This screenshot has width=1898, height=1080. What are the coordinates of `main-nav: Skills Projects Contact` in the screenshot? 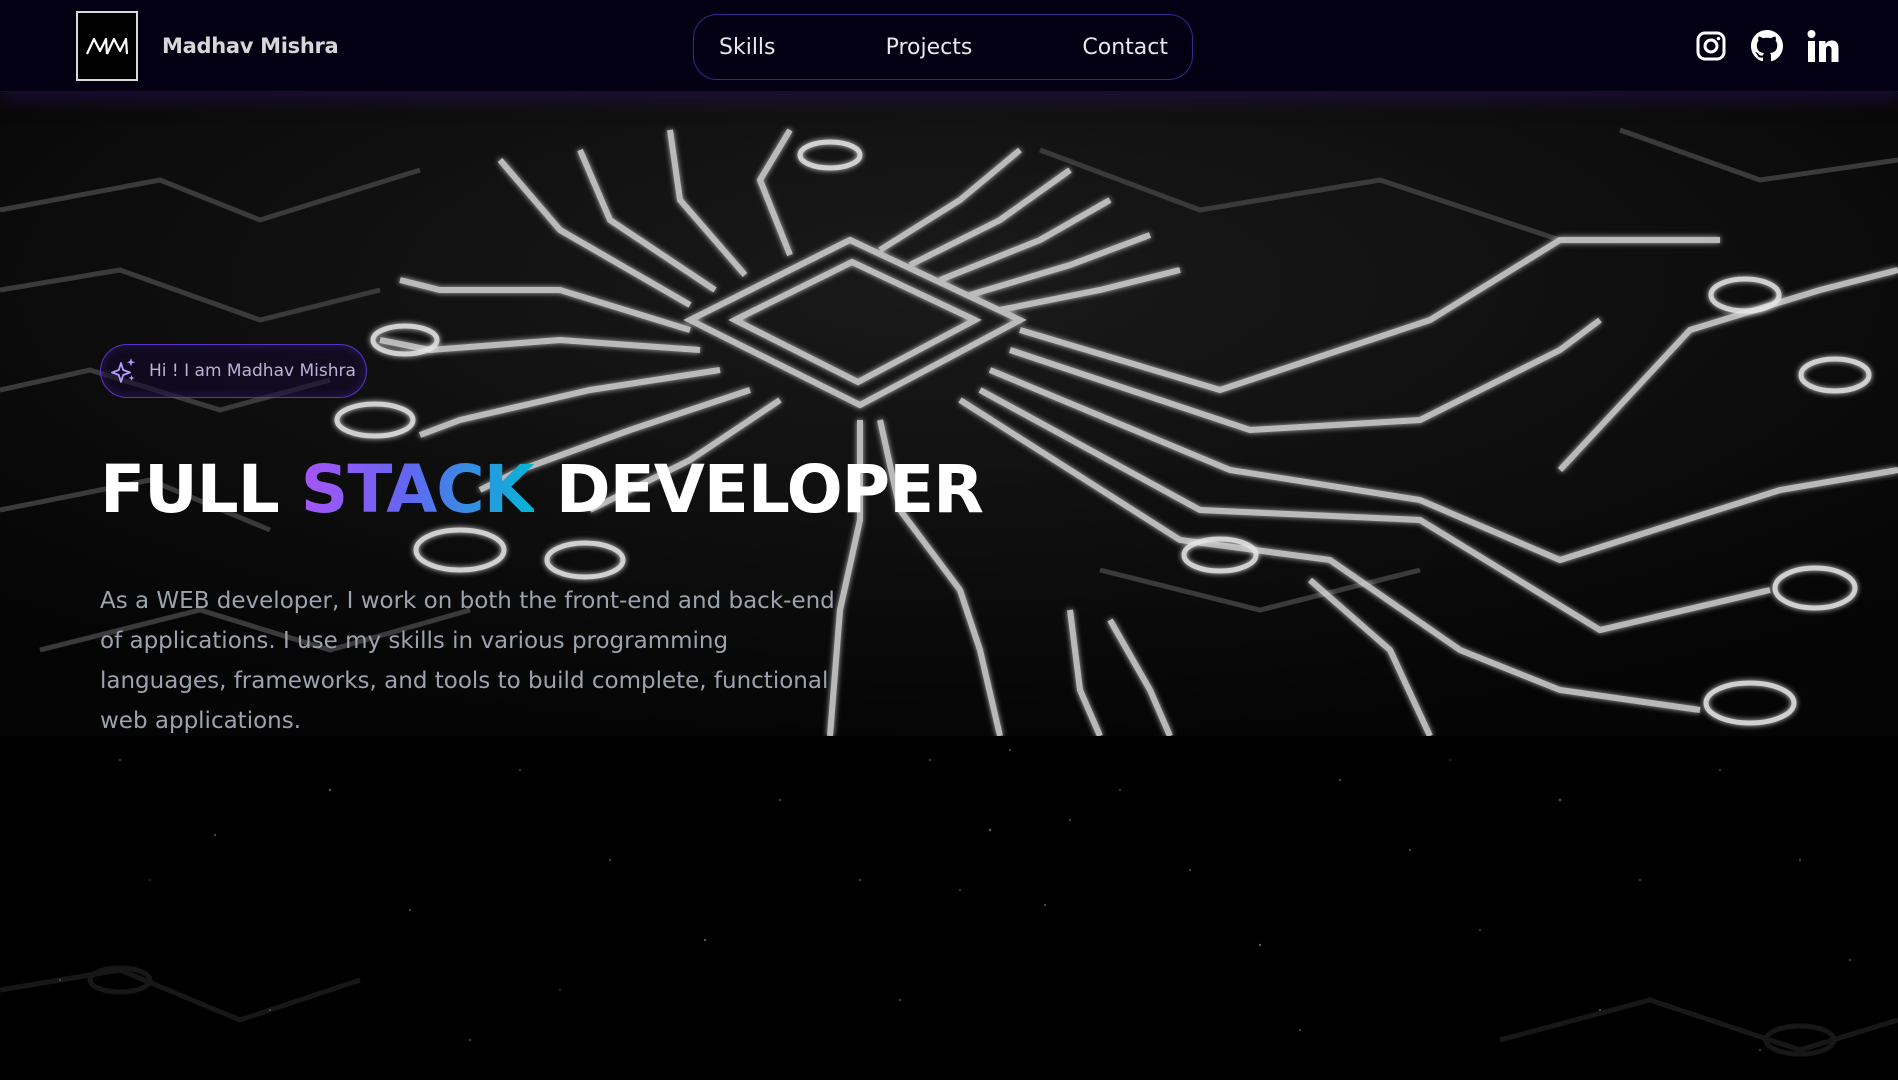 It's located at (943, 47).